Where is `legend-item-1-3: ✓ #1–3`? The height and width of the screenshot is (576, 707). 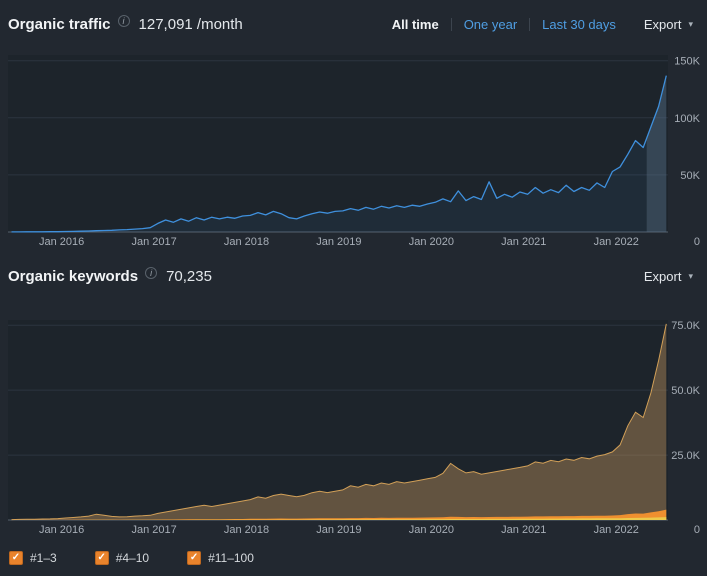
legend-item-1-3: ✓ #1–3 is located at coordinates (33, 558).